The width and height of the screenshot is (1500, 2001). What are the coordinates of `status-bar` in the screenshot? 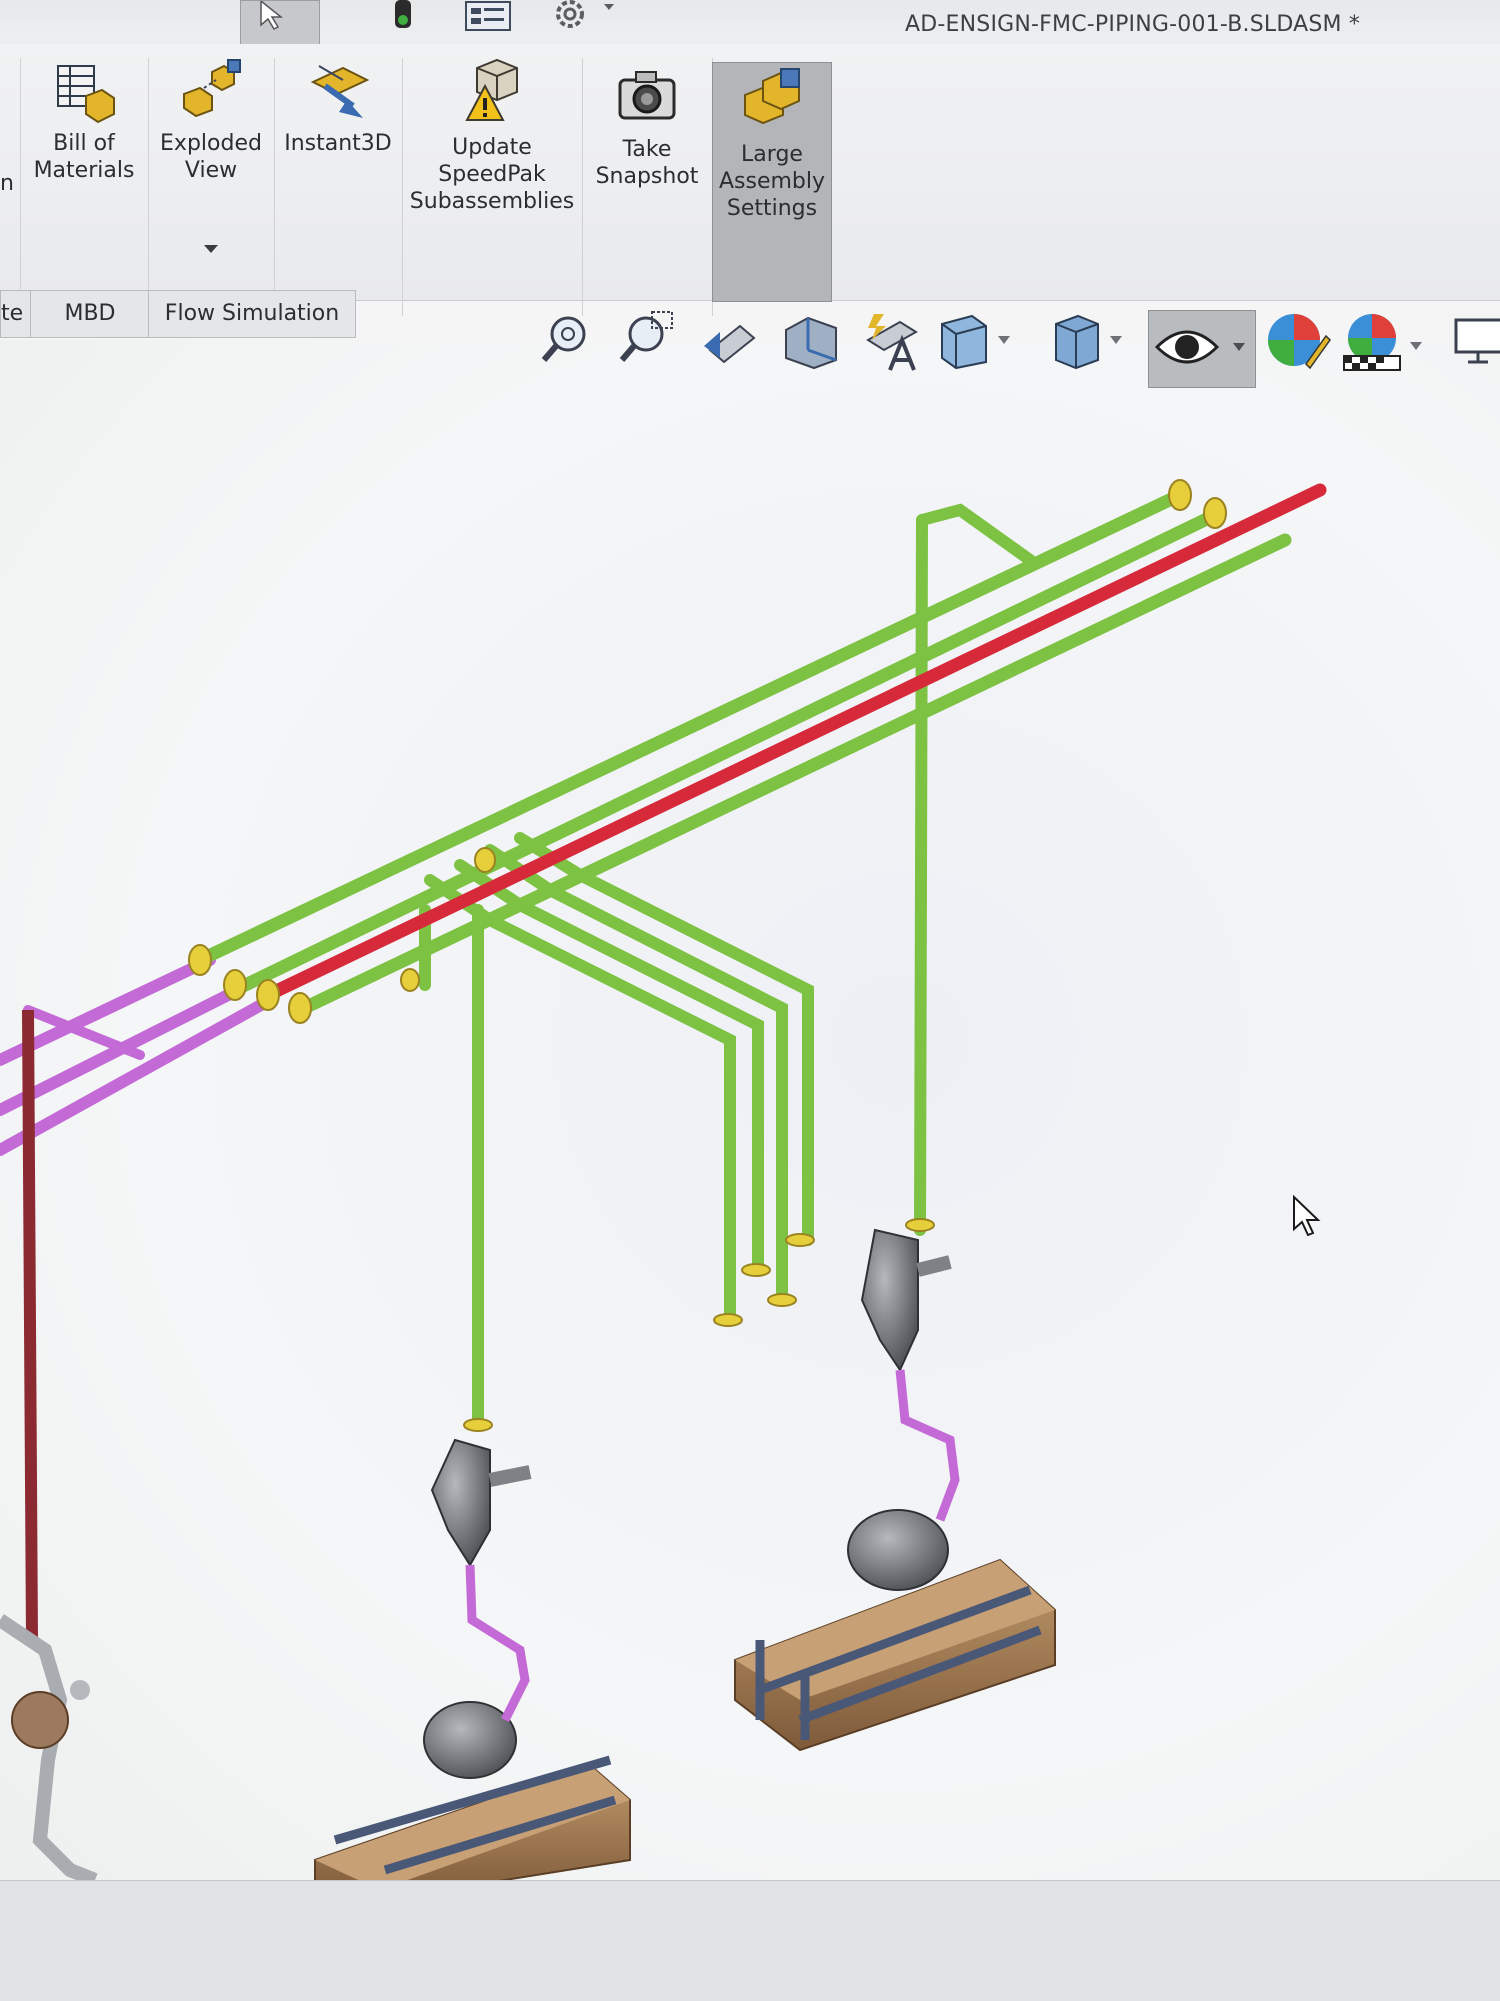 It's located at (750, 1940).